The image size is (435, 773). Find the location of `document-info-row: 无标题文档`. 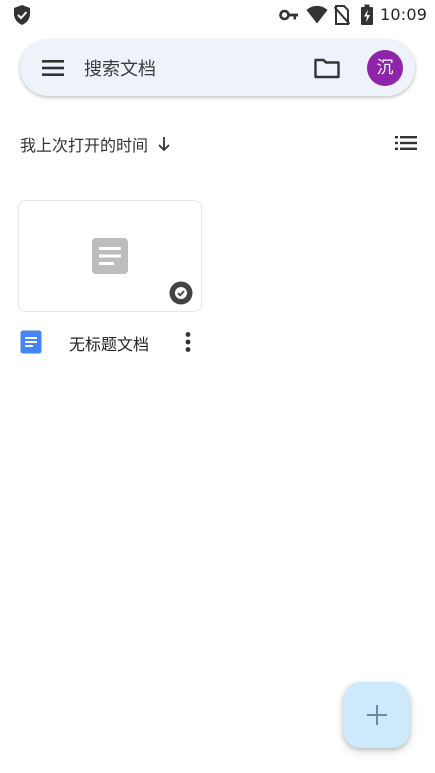

document-info-row: 无标题文档 is located at coordinates (109, 342).